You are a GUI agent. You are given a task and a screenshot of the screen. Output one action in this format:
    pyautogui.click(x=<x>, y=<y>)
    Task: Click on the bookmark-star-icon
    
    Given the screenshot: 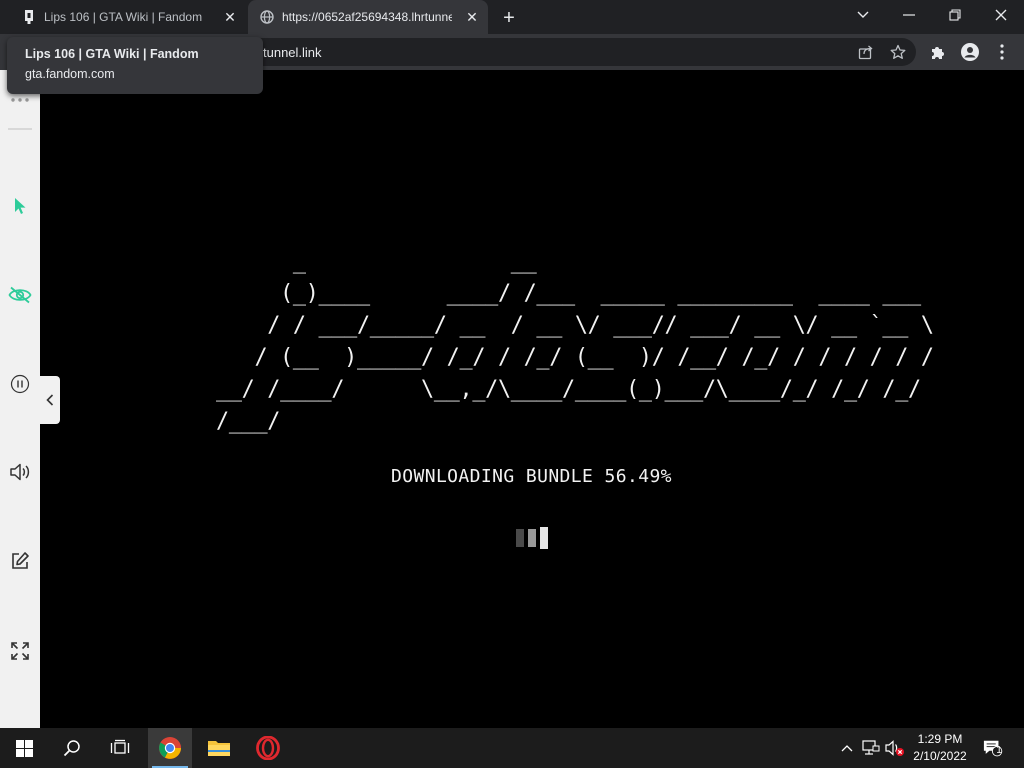 What is the action you would take?
    pyautogui.click(x=898, y=52)
    